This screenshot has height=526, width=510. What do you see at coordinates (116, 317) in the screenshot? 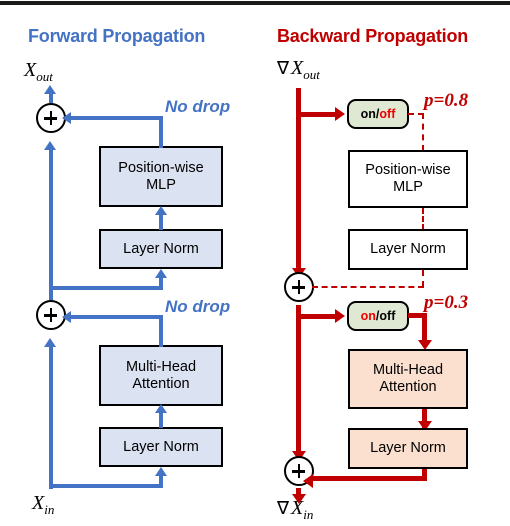
I see `forward-line-mha-to-add-h` at bounding box center [116, 317].